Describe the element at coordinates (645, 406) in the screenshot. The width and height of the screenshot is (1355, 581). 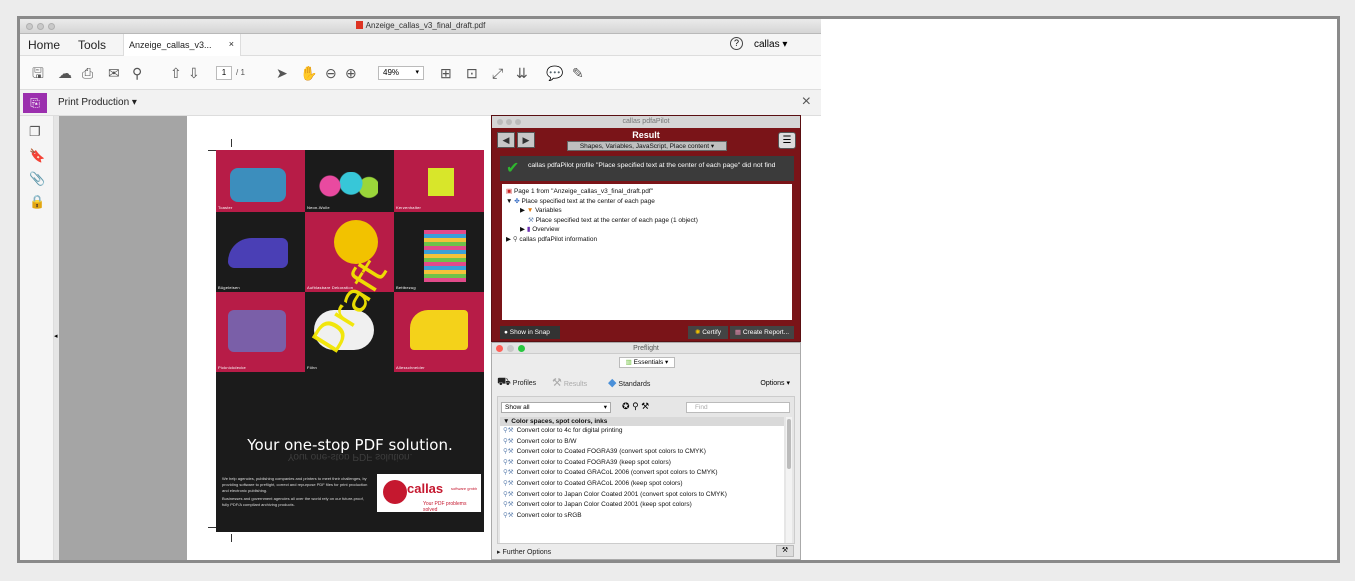
I see `wrench-filter-icon: ⚒` at that location.